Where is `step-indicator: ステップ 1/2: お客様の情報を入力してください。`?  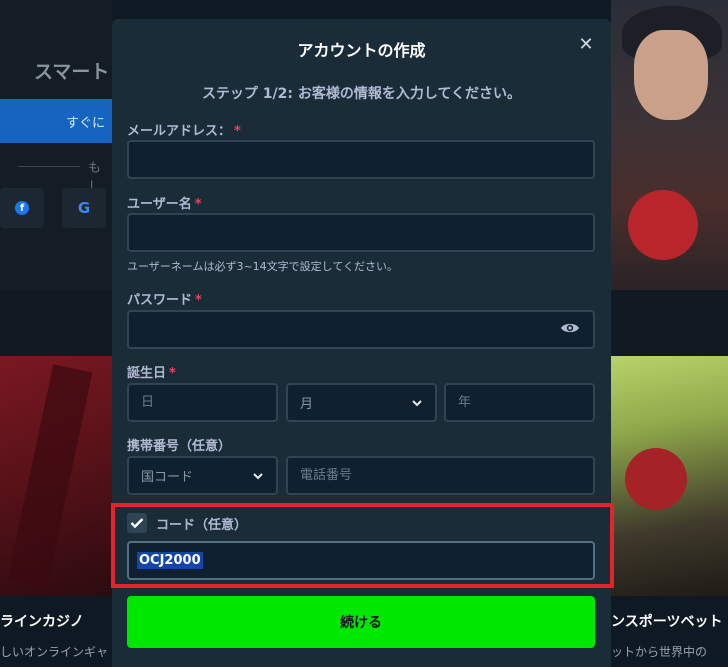 step-indicator: ステップ 1/2: お客様の情報を入力してください。 is located at coordinates (361, 94).